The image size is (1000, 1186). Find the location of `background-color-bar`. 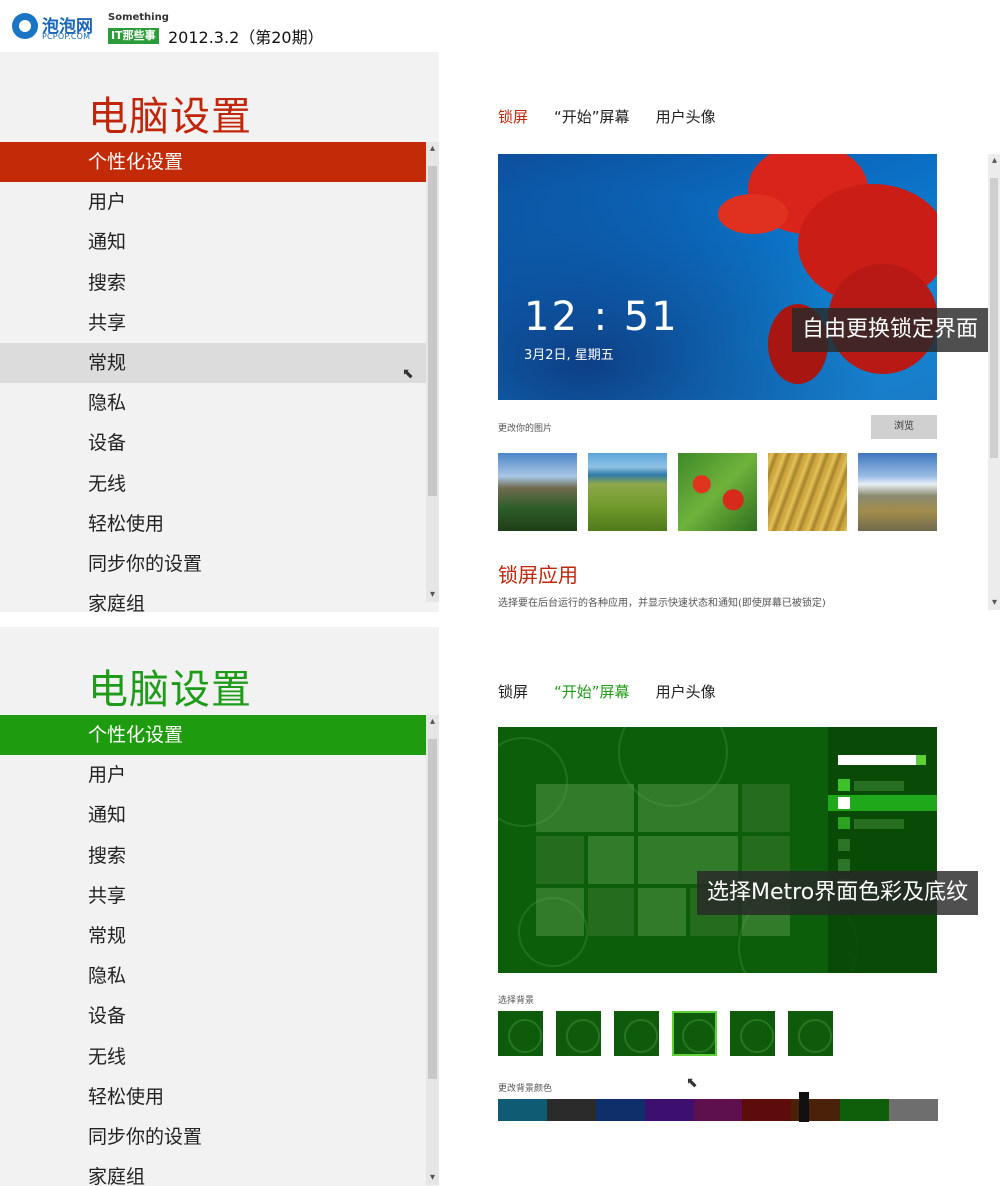

background-color-bar is located at coordinates (718, 1110).